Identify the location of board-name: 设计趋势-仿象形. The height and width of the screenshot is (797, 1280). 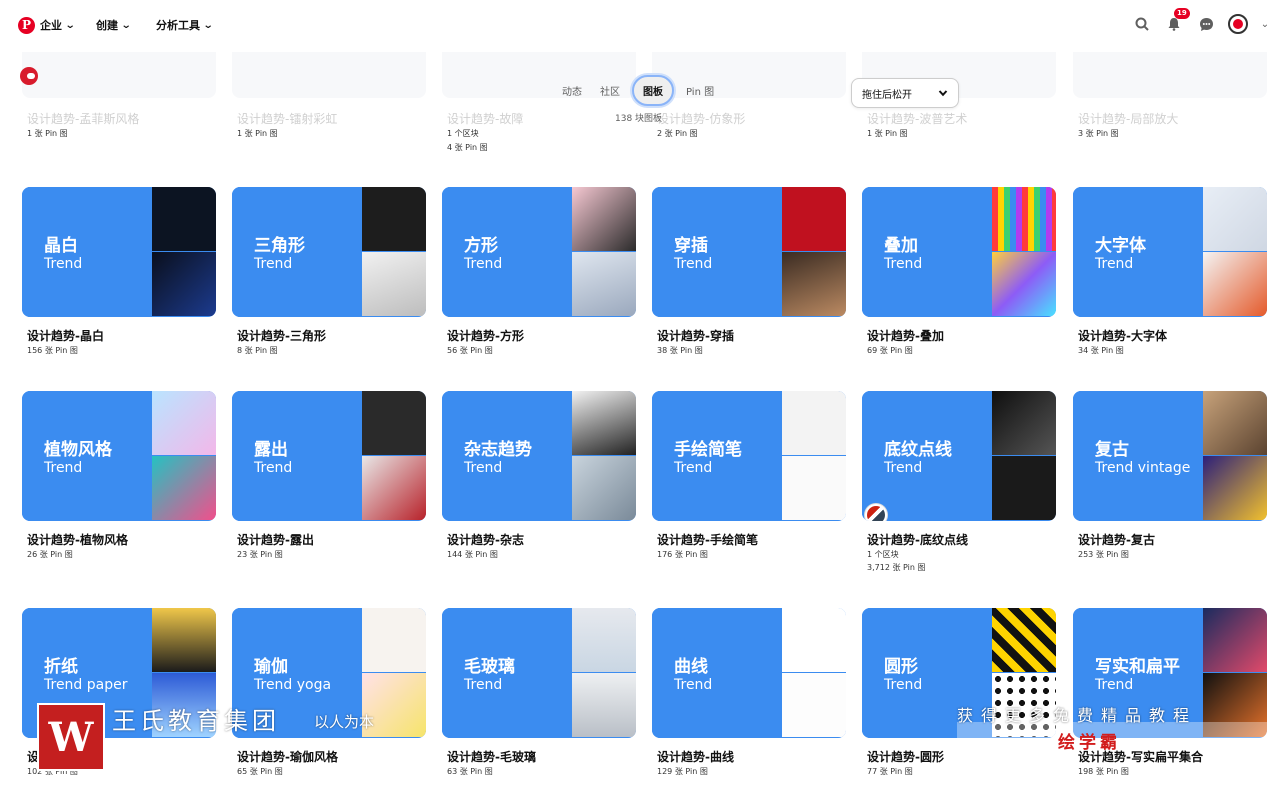
(701, 118).